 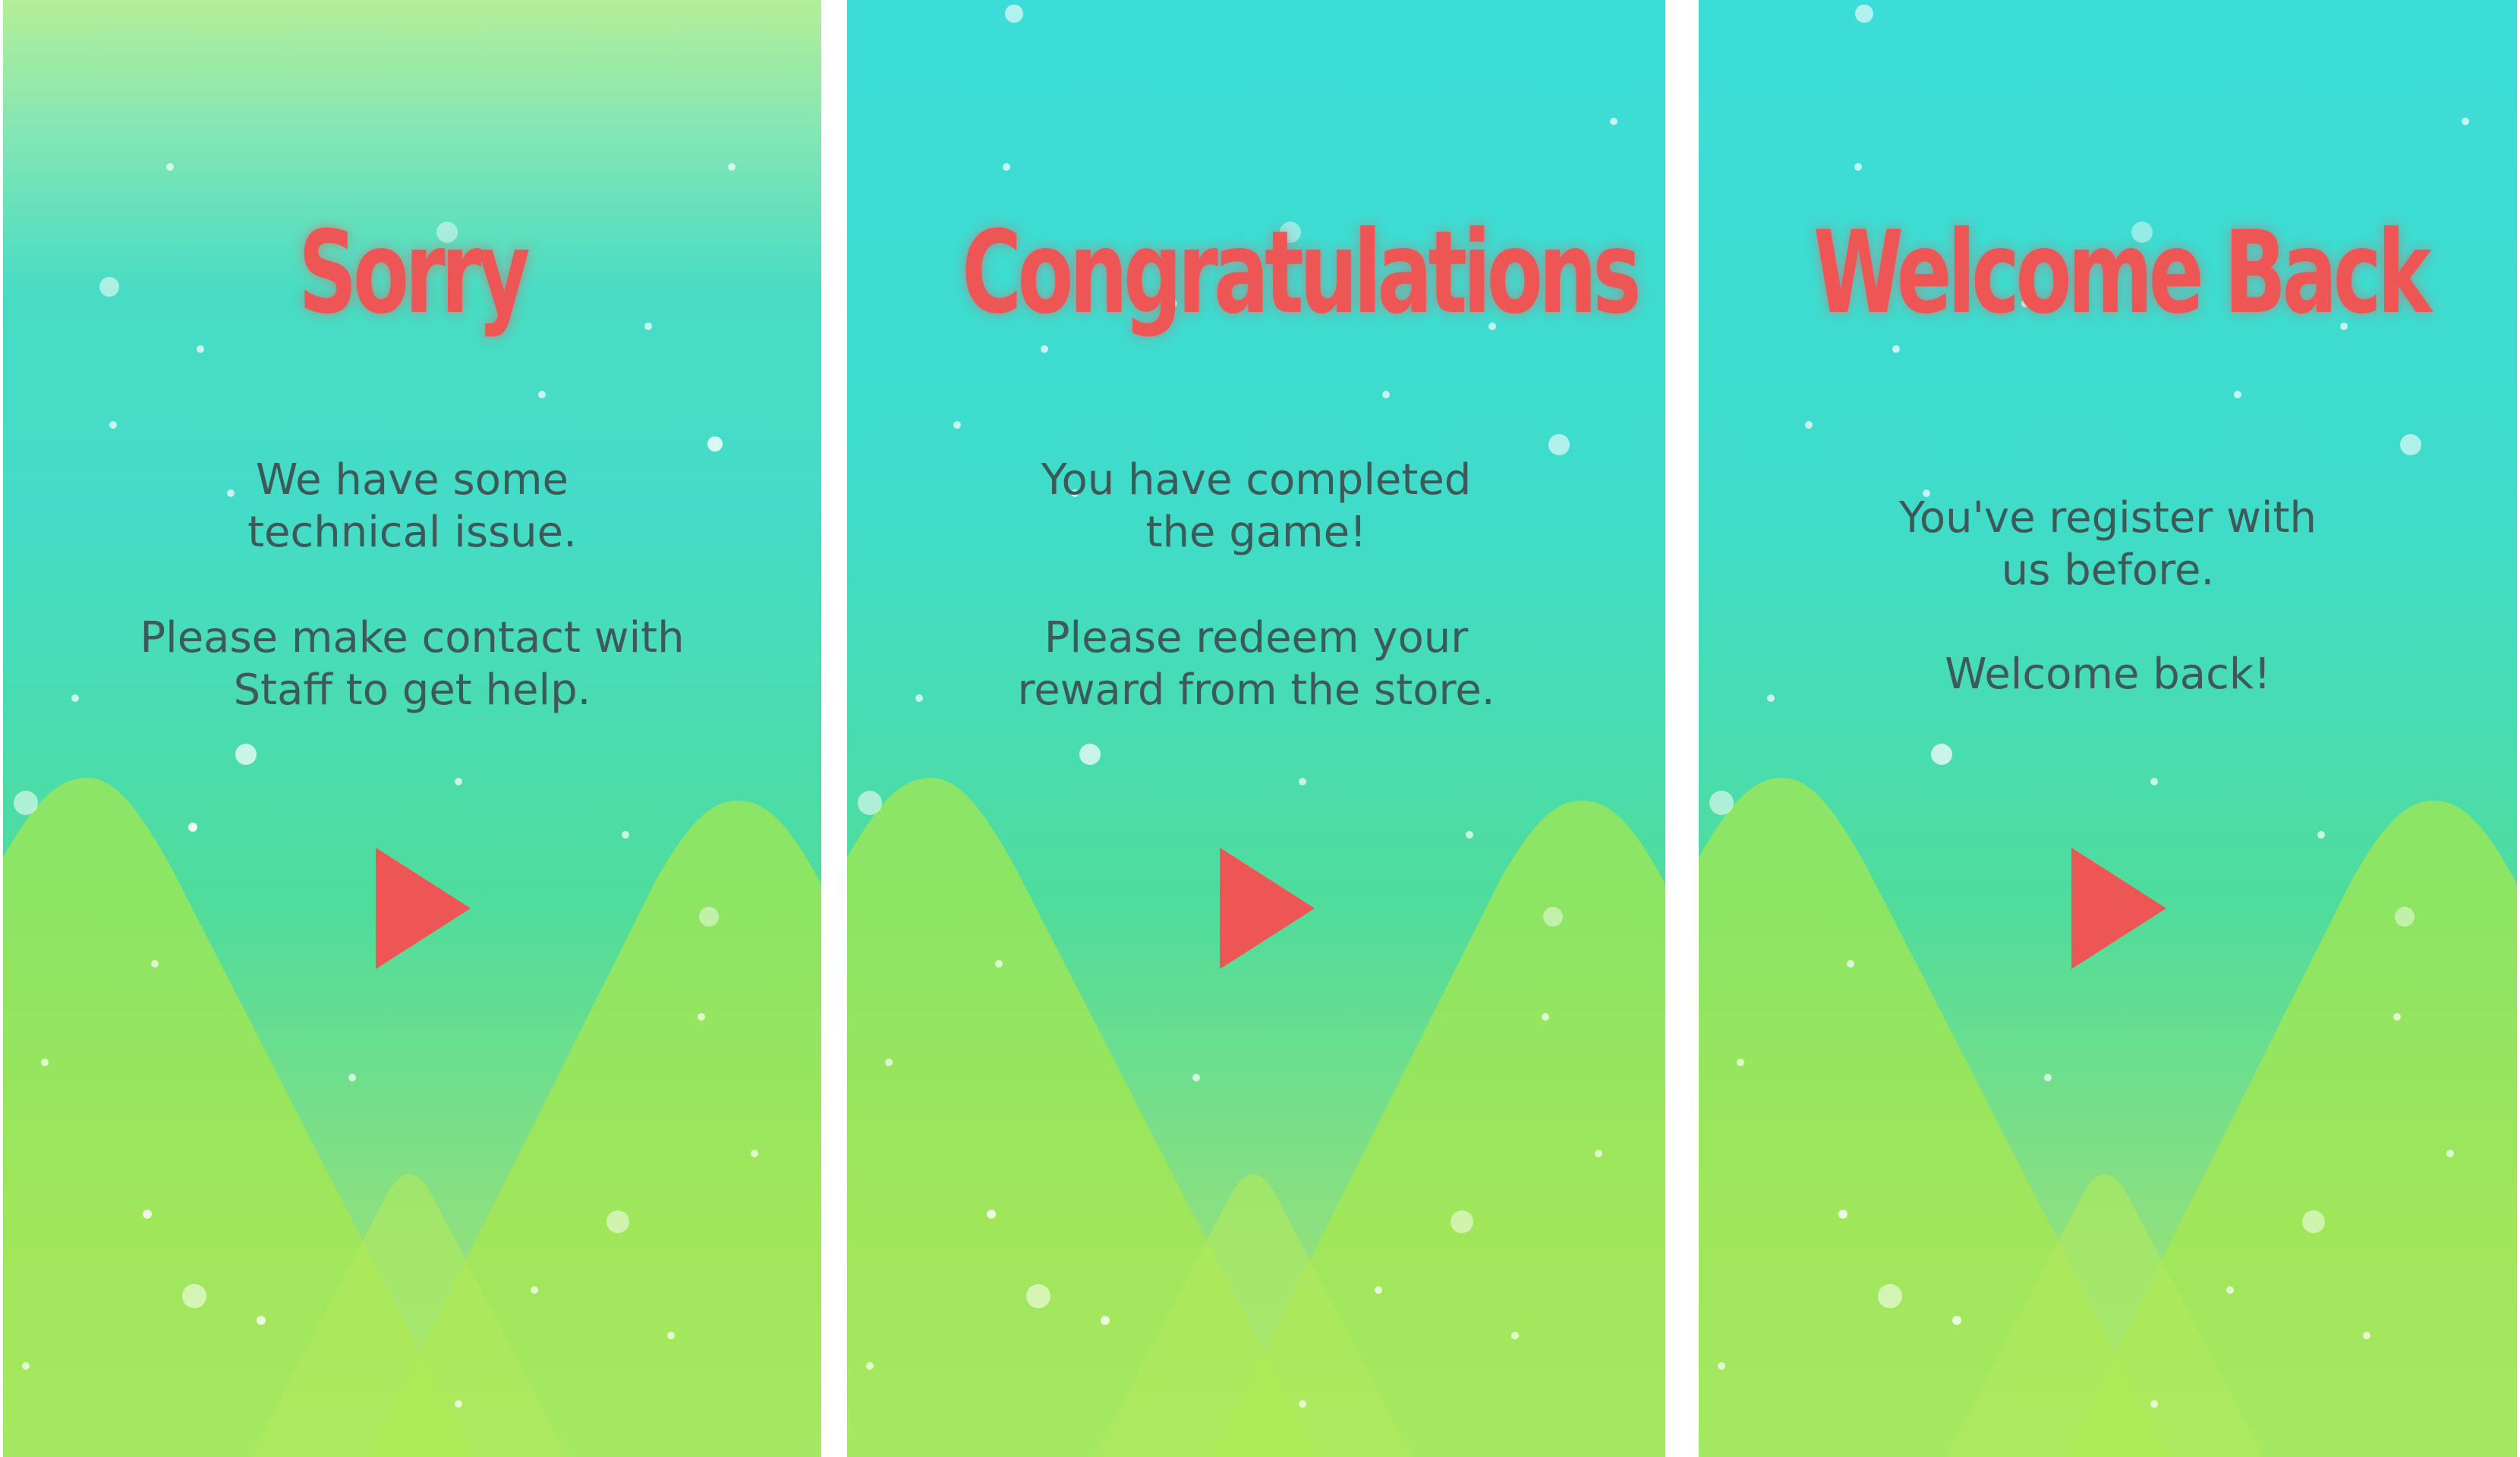 What do you see at coordinates (1256, 507) in the screenshot?
I see `message-block-1: You have completed the game!` at bounding box center [1256, 507].